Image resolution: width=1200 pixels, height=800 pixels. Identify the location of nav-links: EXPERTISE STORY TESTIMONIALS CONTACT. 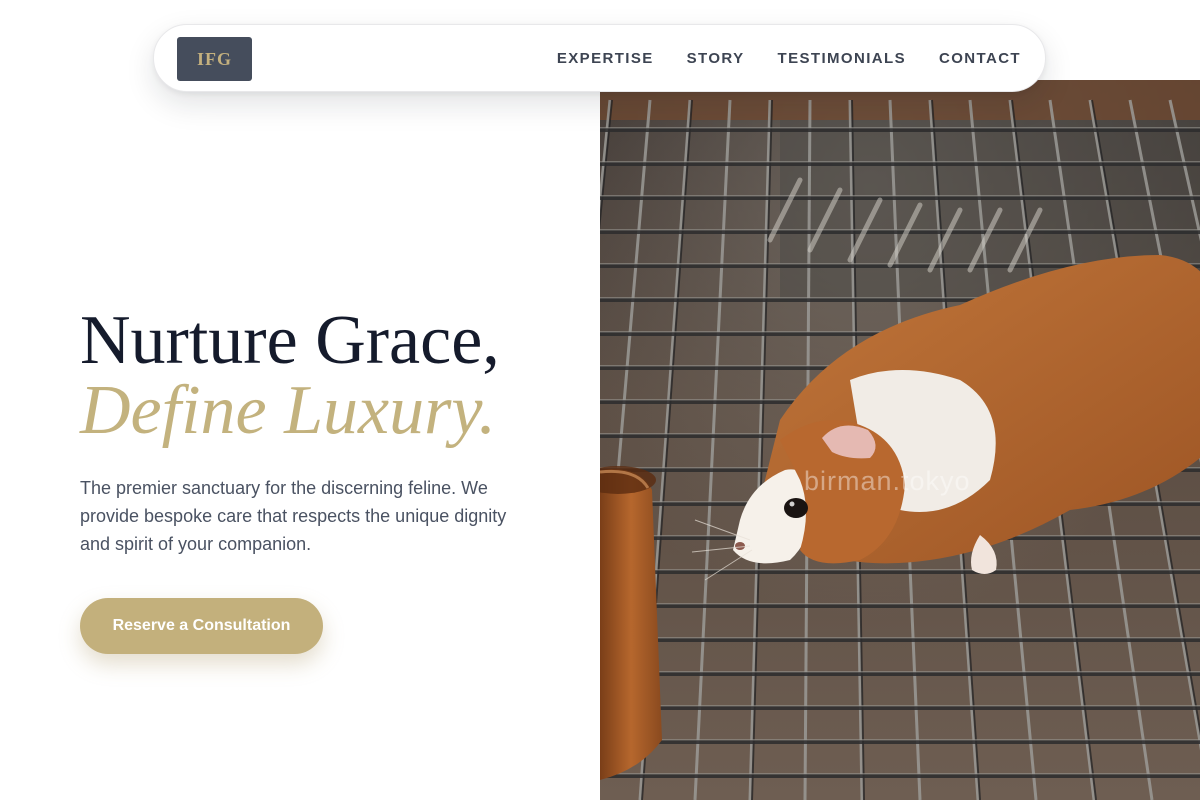
(789, 58).